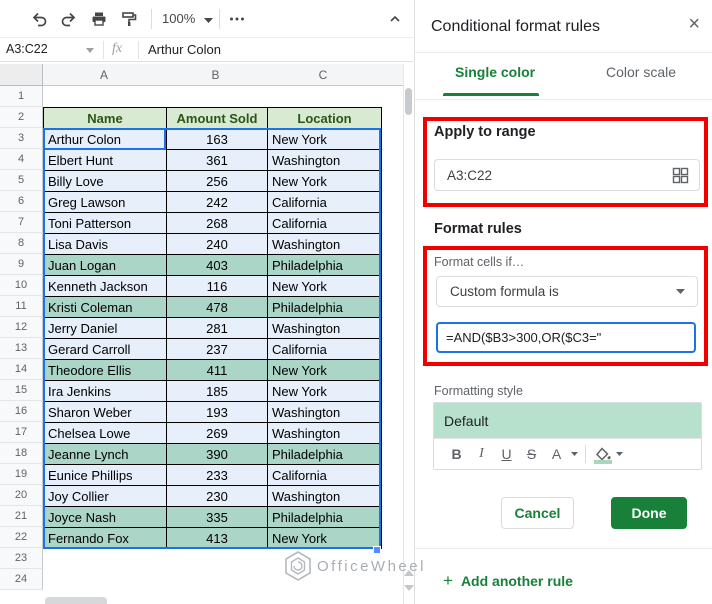  I want to click on row-header-10: 10, so click(21, 285).